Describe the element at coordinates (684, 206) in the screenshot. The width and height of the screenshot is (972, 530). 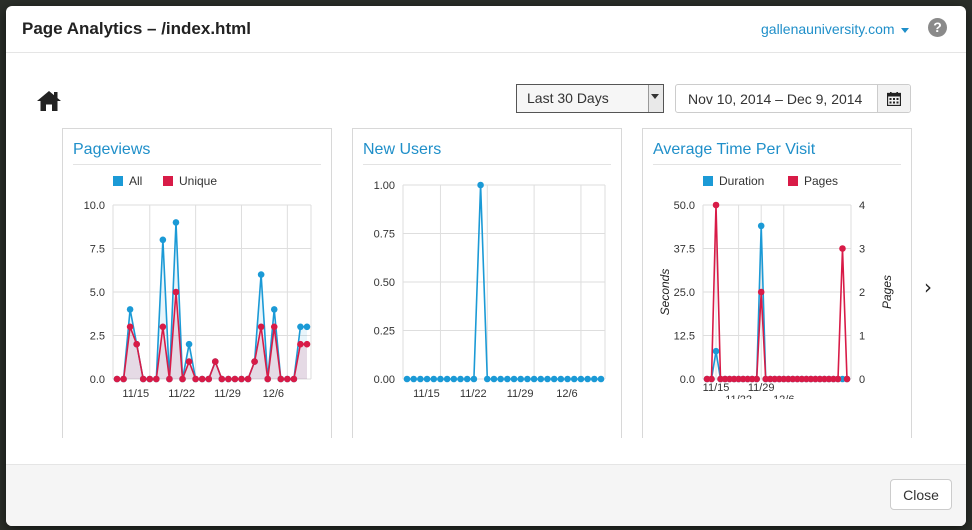
I see `avg-time-y-tick-label: 50.0` at that location.